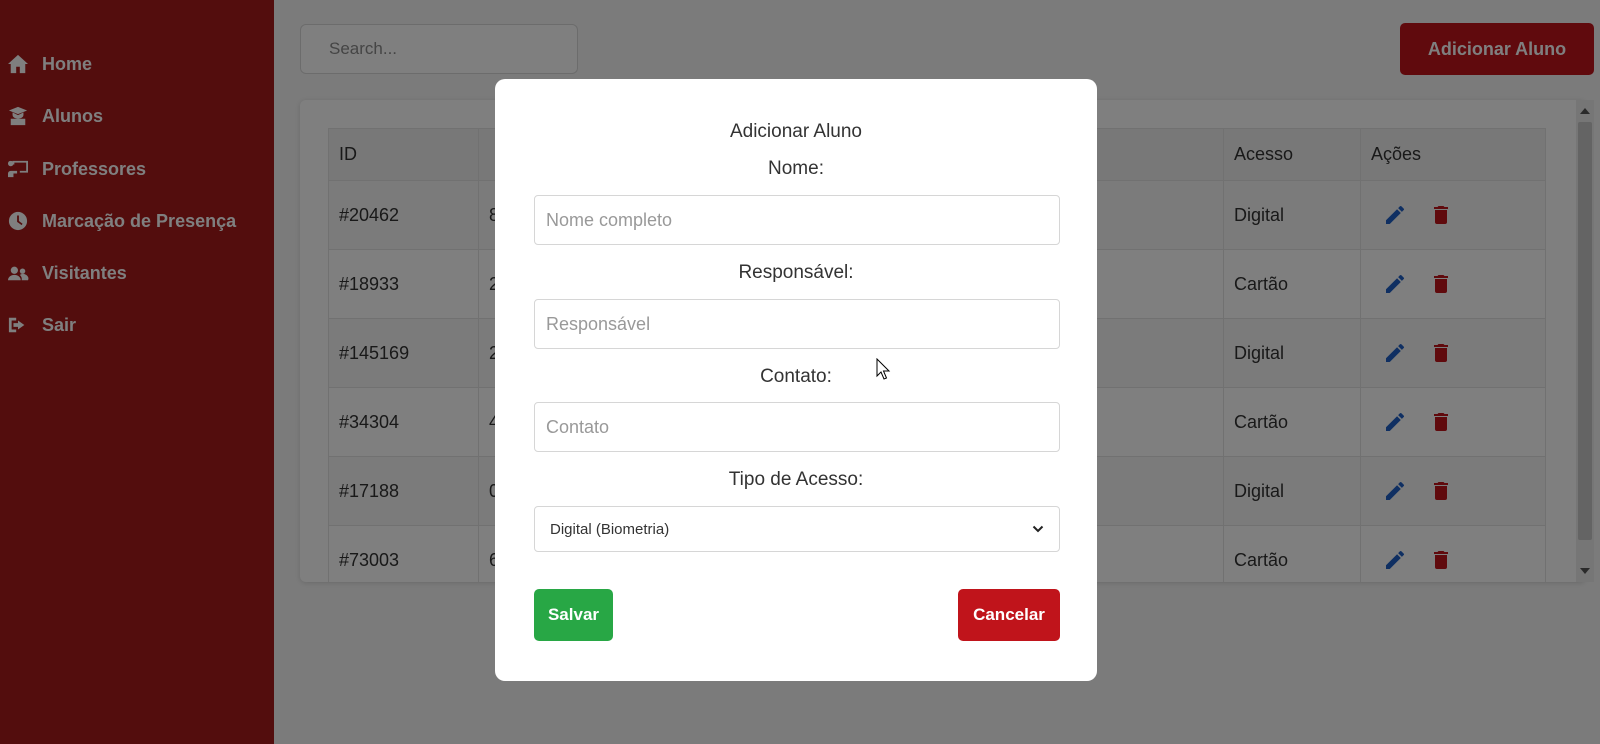  Describe the element at coordinates (797, 427) in the screenshot. I see `contato-input` at that location.